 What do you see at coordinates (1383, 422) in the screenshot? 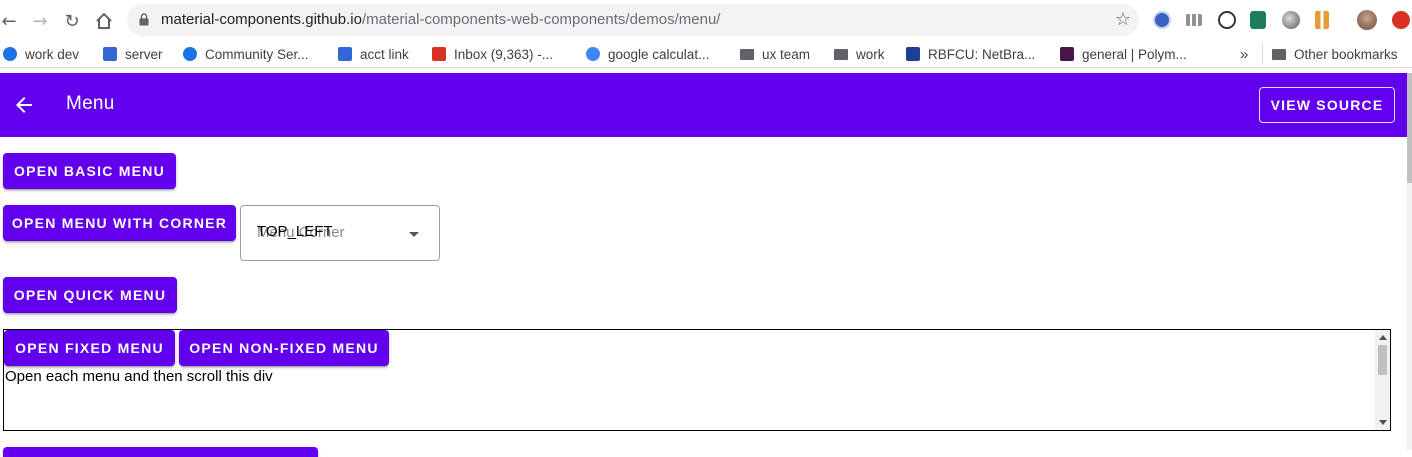
I see `scroll-down-icon` at bounding box center [1383, 422].